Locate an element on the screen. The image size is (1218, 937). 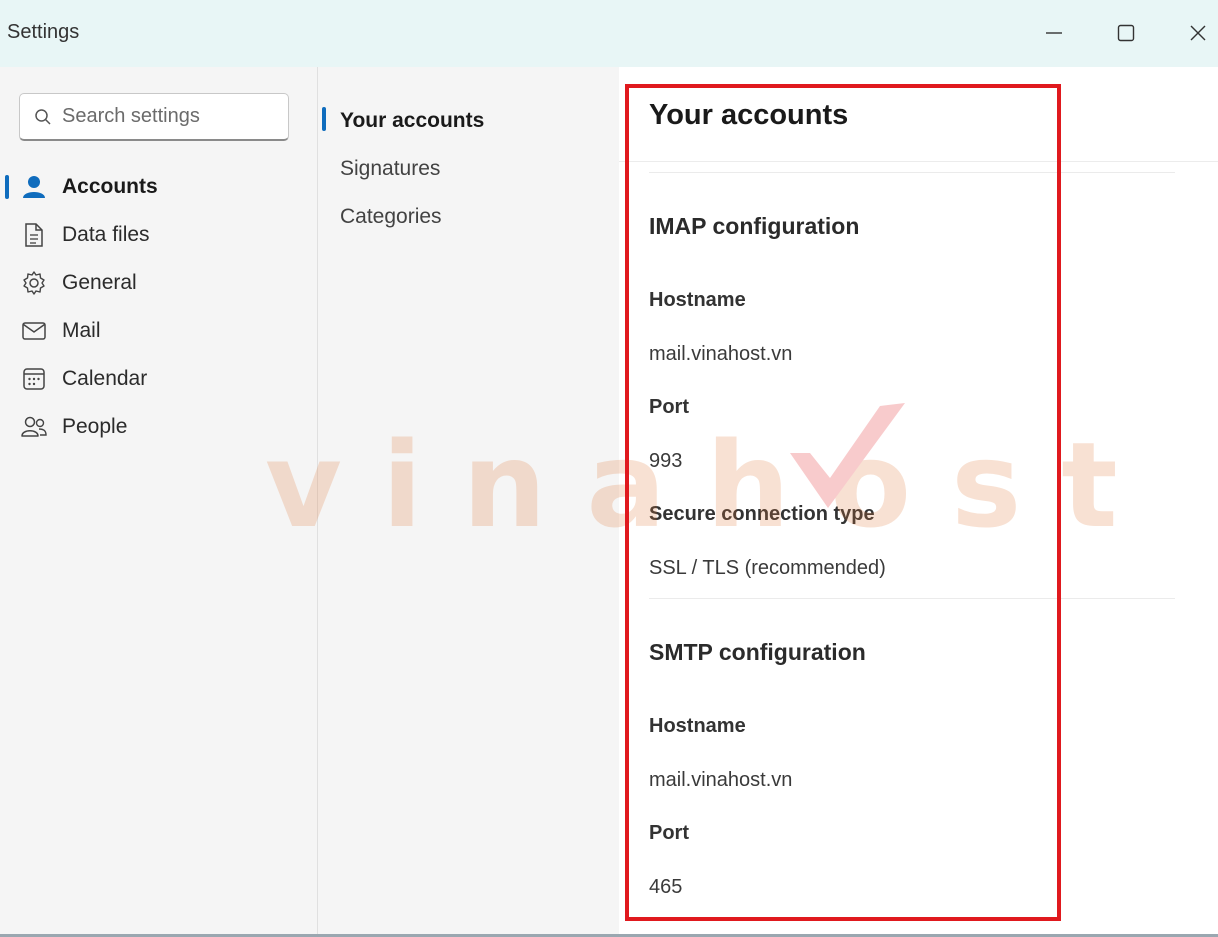
minimize-icon is located at coordinates (1054, 33).